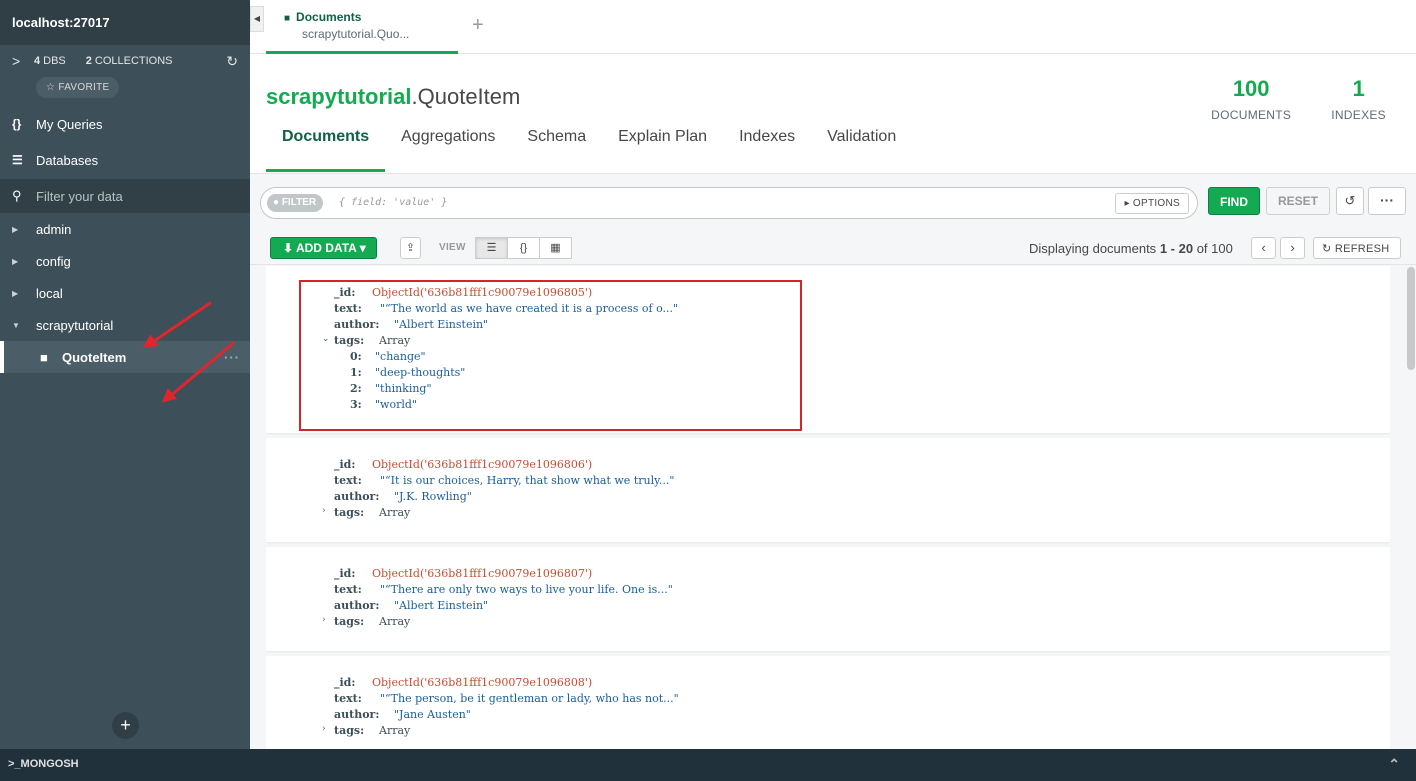 The width and height of the screenshot is (1416, 781). Describe the element at coordinates (1292, 248) in the screenshot. I see `next-page-icon: ›` at that location.